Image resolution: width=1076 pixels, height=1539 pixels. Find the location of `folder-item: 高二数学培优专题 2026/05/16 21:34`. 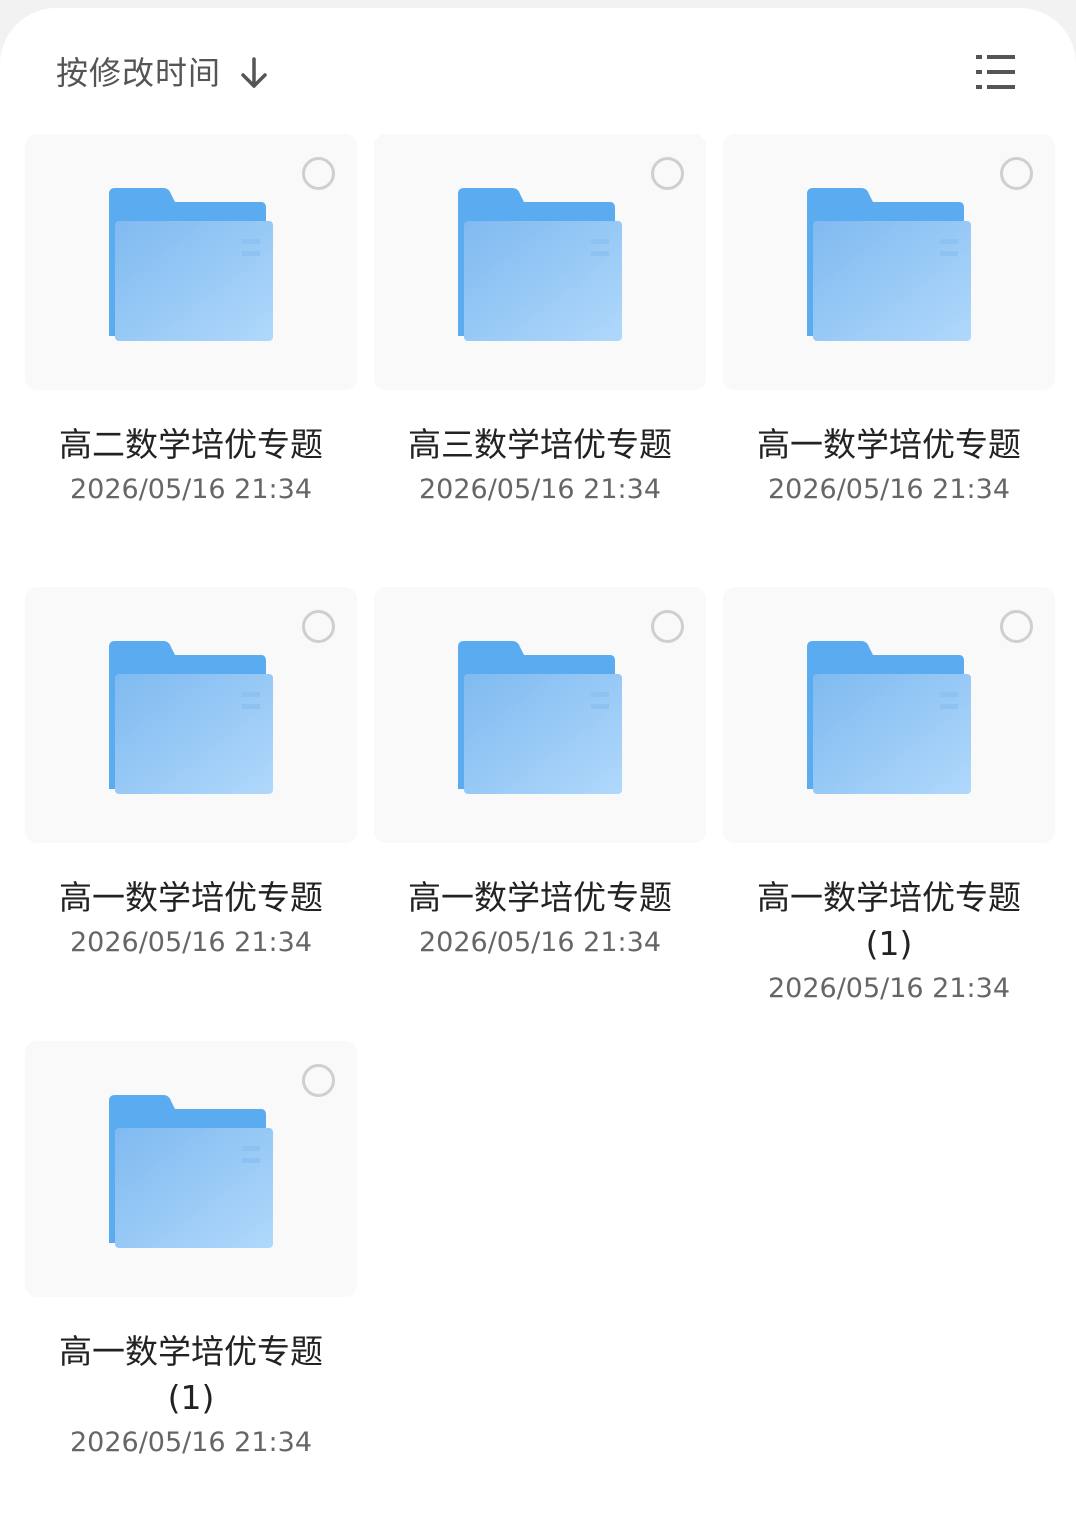

folder-item: 高二数学培优专题 2026/05/16 21:34 is located at coordinates (191, 323).